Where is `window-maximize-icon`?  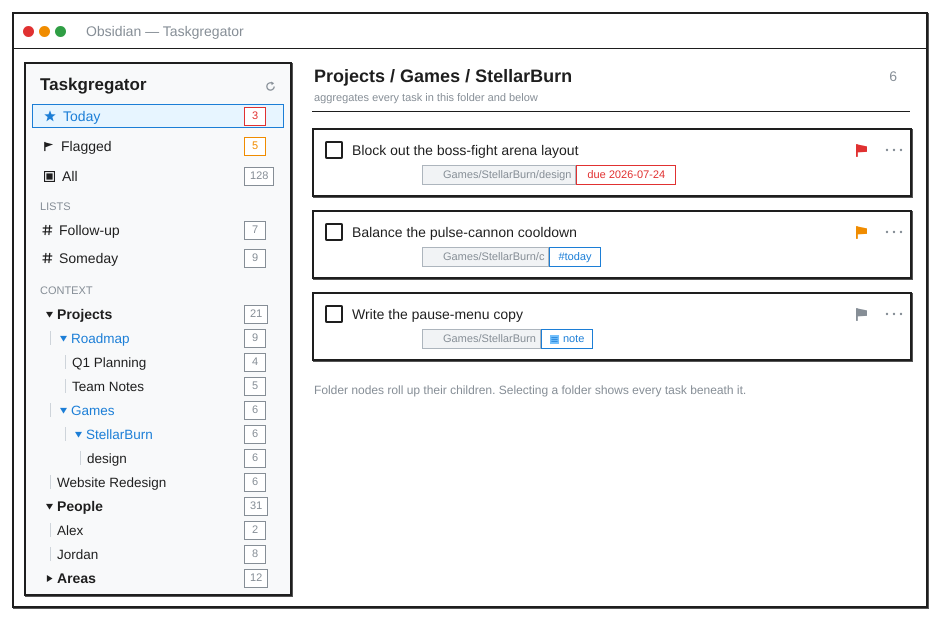
window-maximize-icon is located at coordinates (60, 31).